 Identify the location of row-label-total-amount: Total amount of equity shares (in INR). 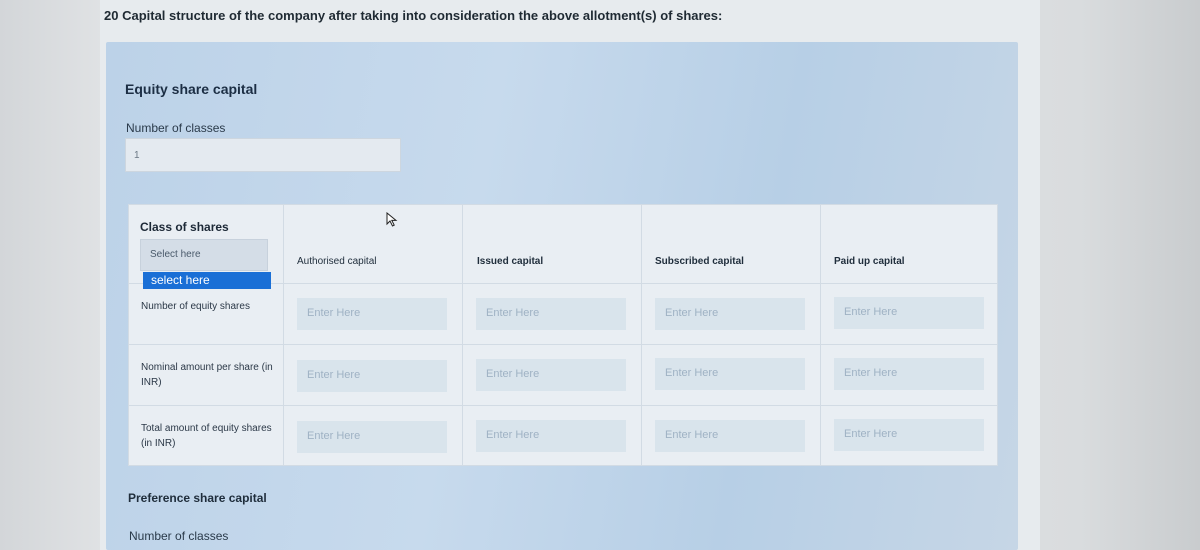
(206, 436).